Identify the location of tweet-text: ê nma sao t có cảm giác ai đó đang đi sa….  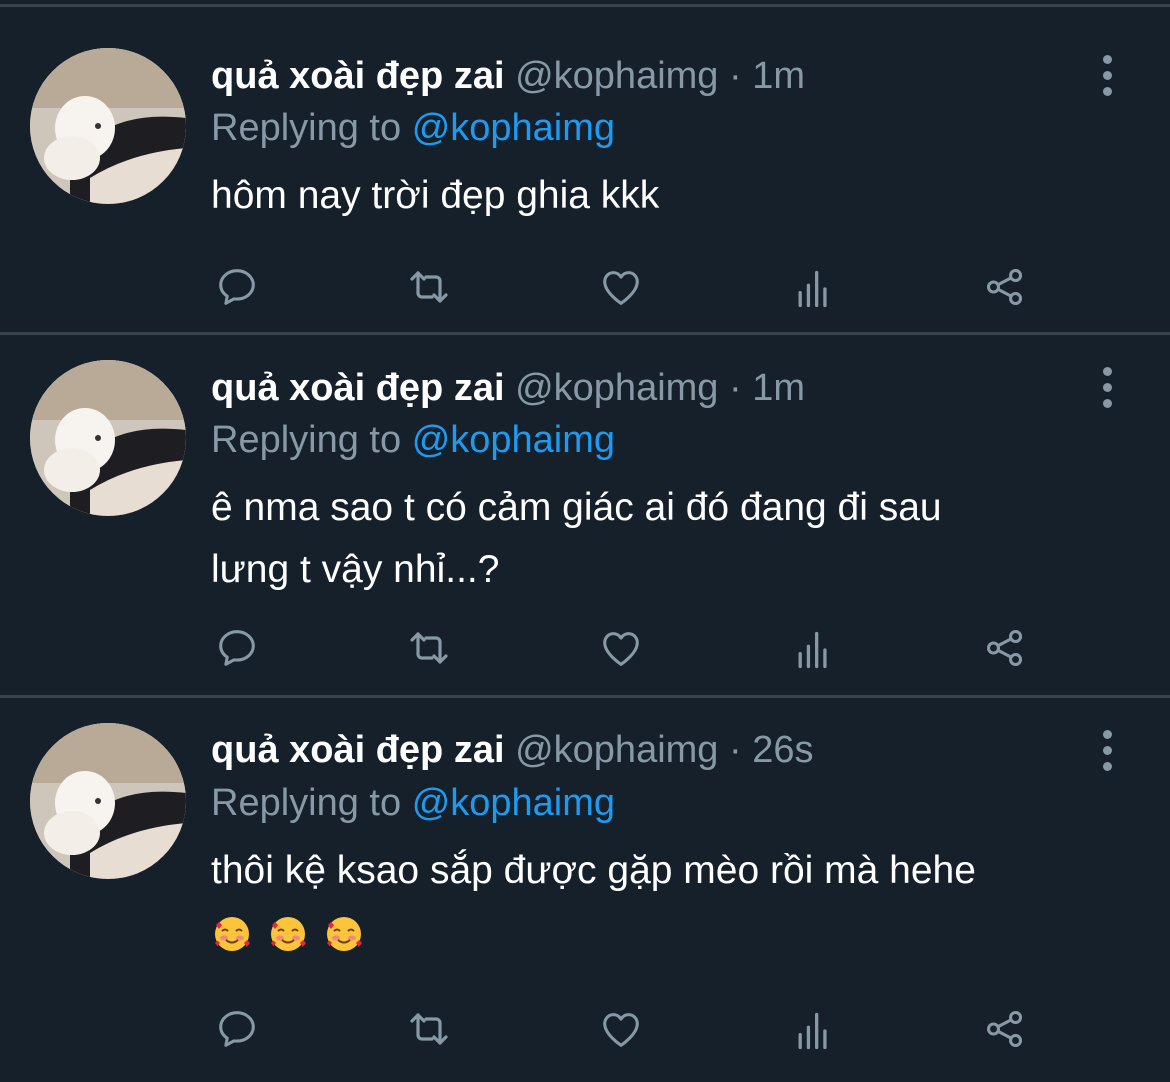
(661, 539).